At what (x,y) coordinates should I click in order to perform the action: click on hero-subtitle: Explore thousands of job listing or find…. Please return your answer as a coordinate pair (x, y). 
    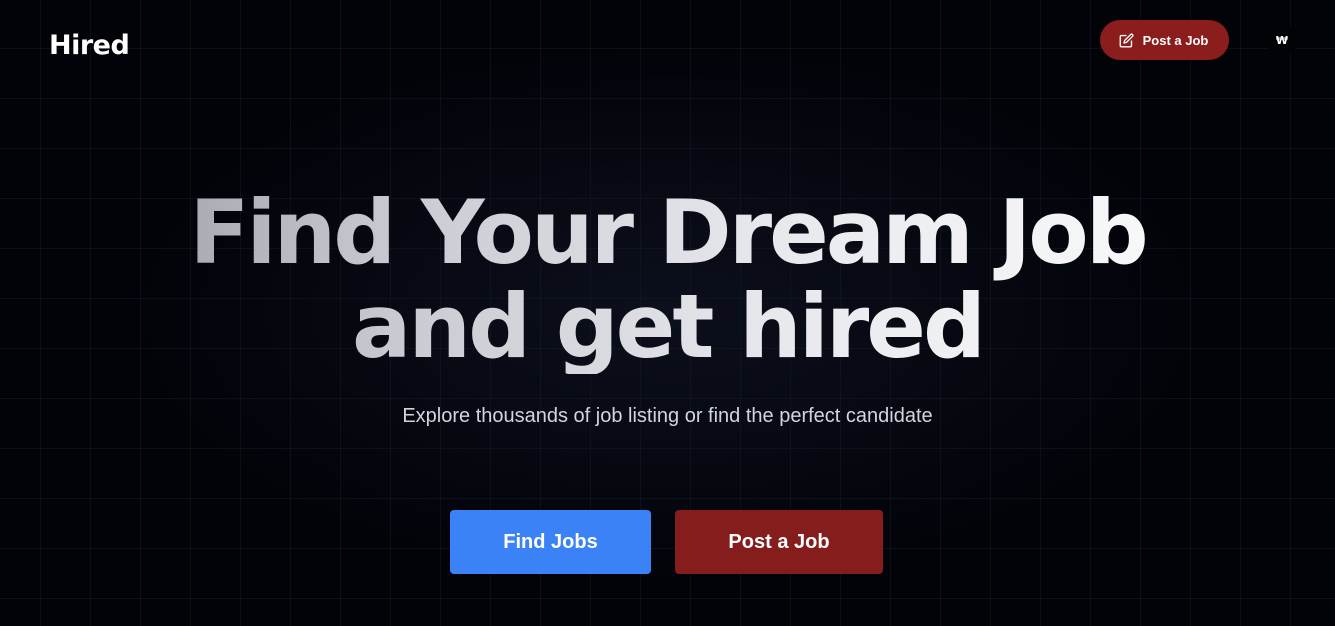
    Looking at the image, I should click on (667, 416).